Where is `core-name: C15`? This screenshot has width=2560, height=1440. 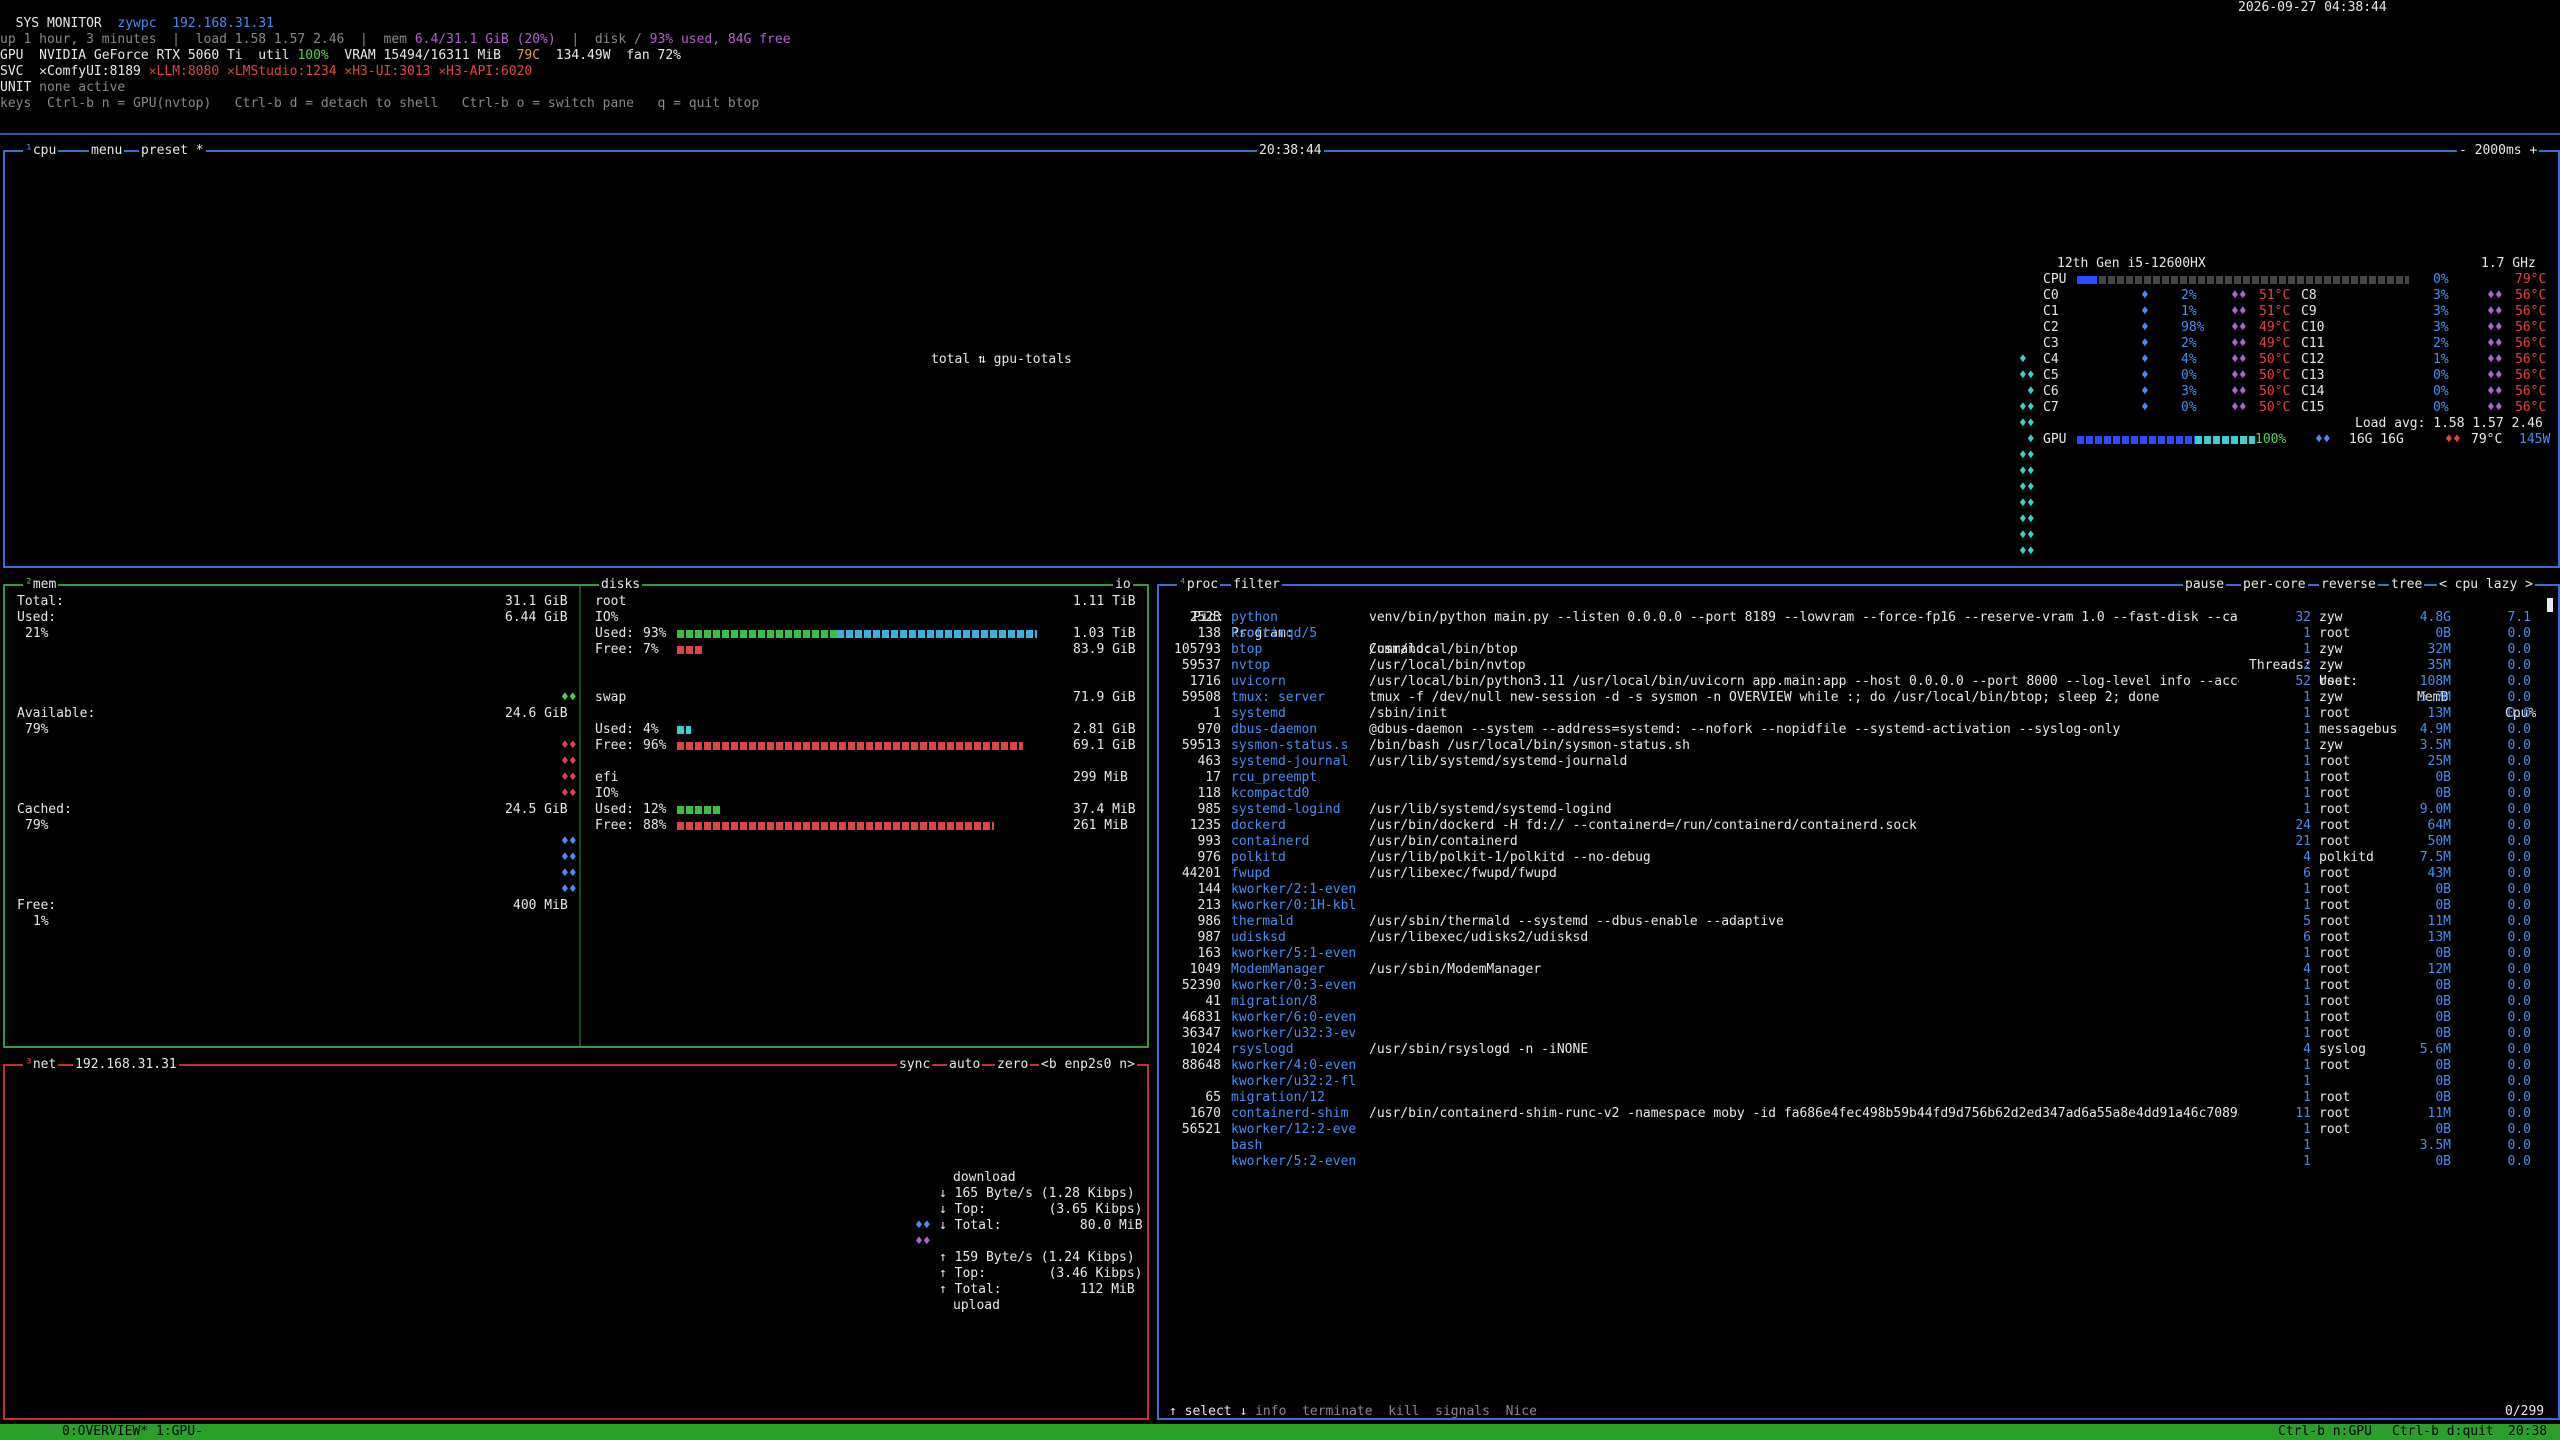
core-name: C15 is located at coordinates (2313, 407).